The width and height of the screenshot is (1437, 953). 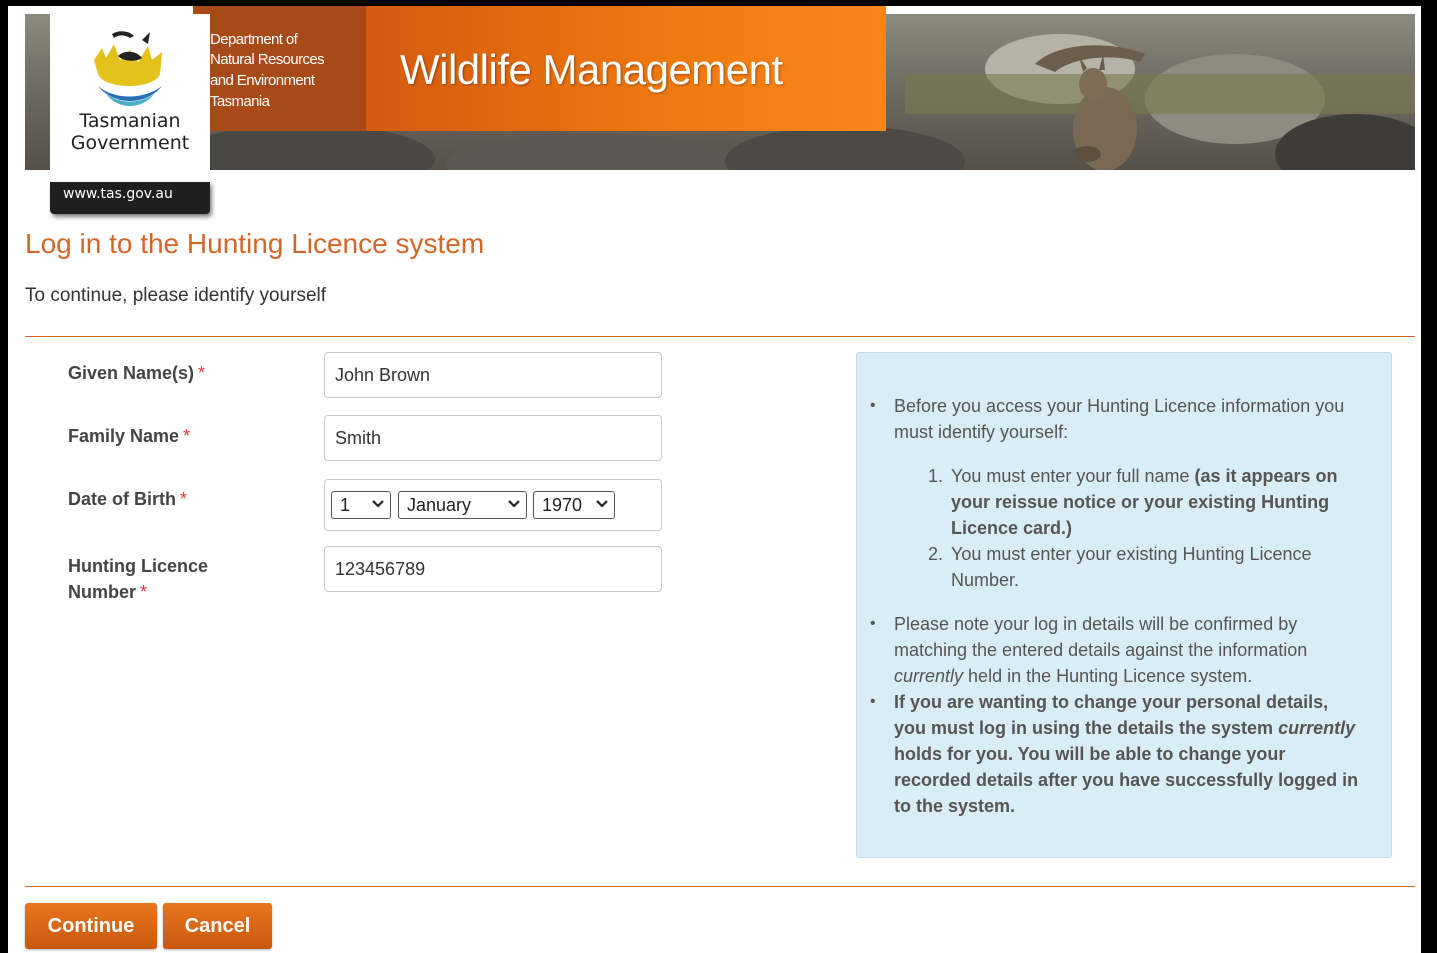 What do you see at coordinates (129, 436) in the screenshot?
I see `family-name-label: Family Name *` at bounding box center [129, 436].